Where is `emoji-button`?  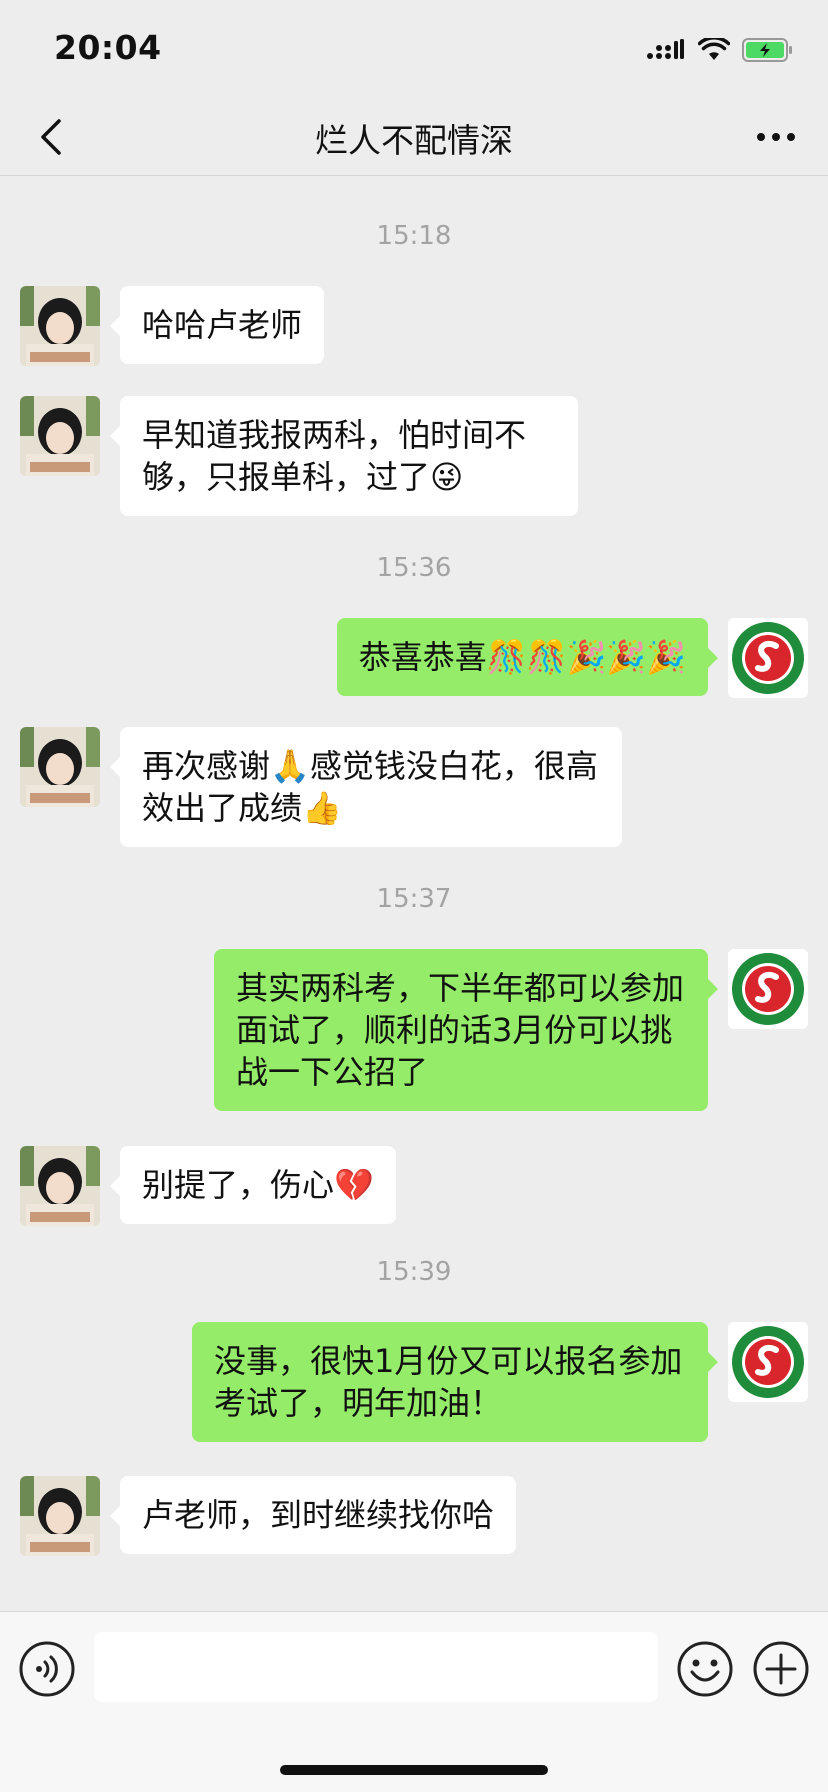
emoji-button is located at coordinates (705, 1669).